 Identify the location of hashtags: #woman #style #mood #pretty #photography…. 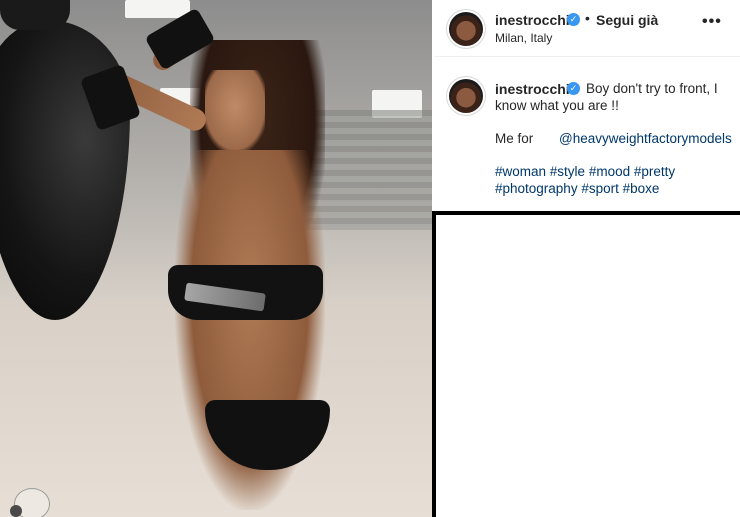
(615, 180).